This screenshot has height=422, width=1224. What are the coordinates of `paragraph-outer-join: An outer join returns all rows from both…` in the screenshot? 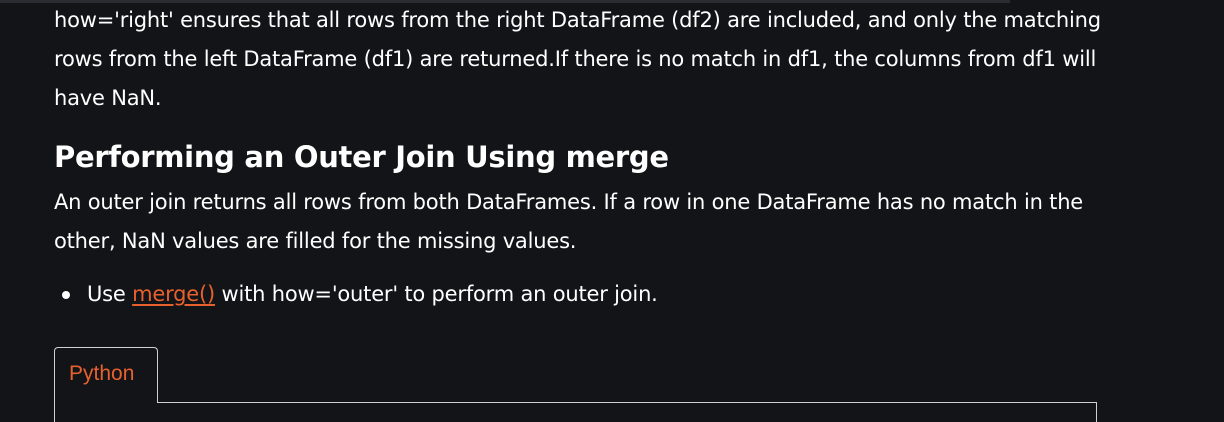 It's located at (569, 221).